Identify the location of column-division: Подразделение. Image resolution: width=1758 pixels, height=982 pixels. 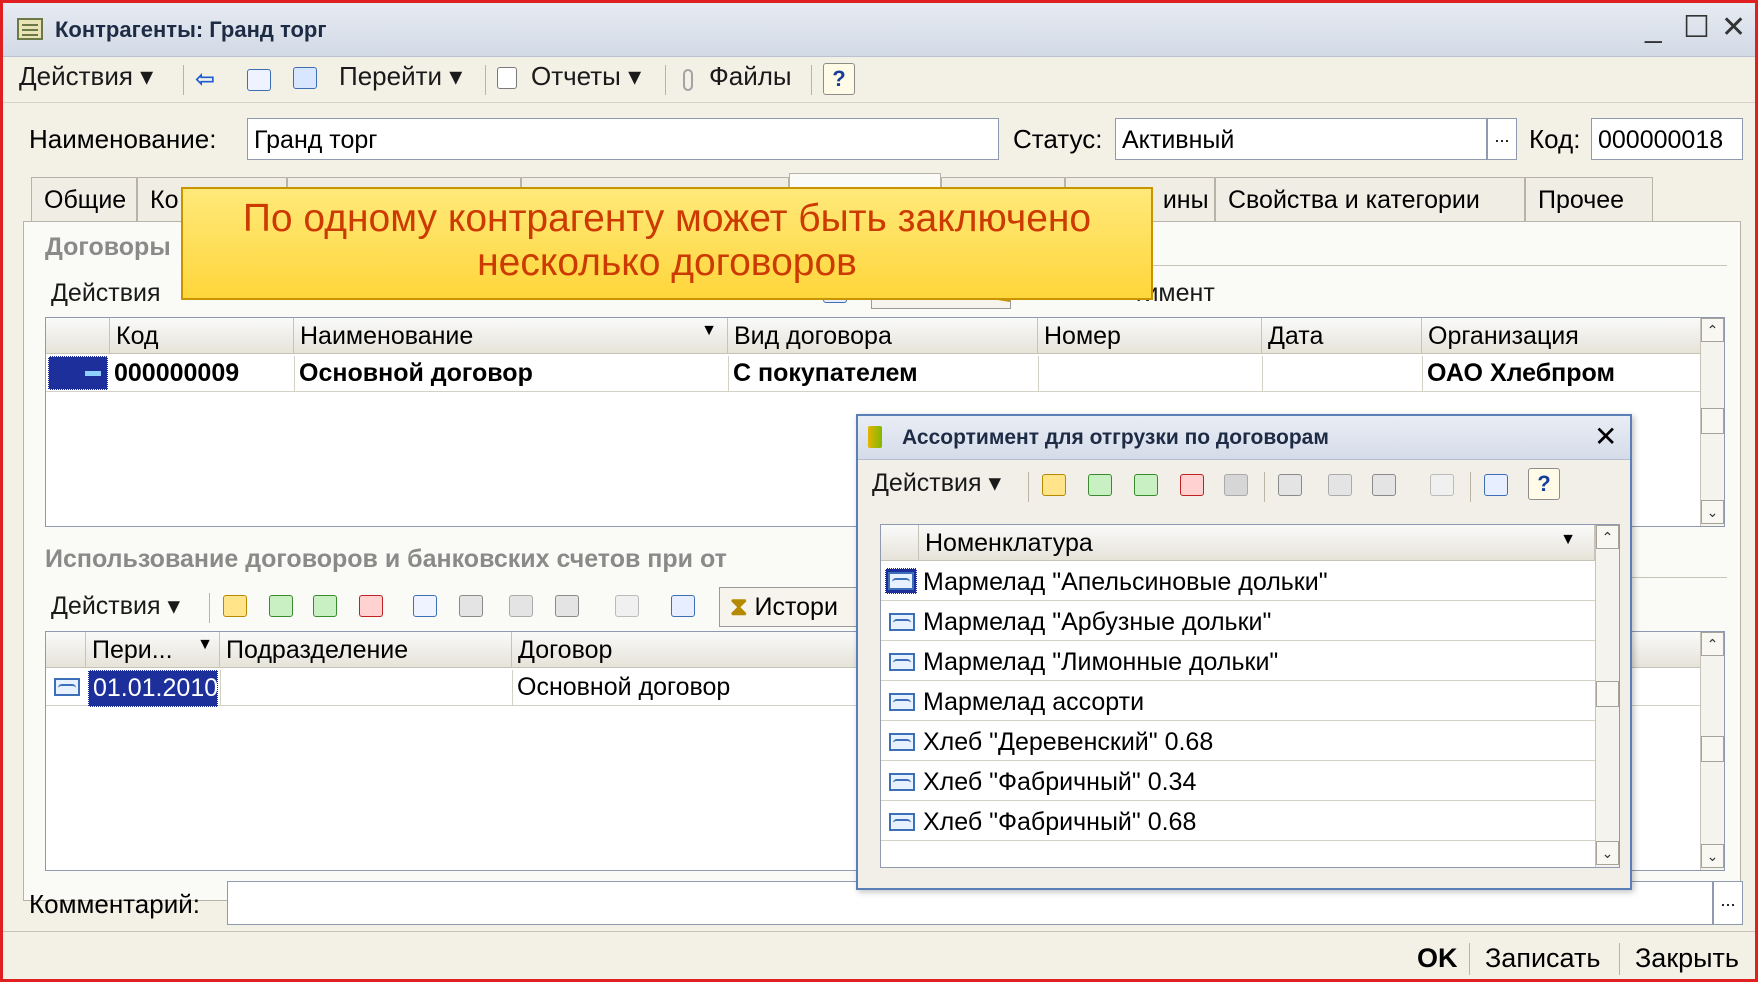
(366, 650).